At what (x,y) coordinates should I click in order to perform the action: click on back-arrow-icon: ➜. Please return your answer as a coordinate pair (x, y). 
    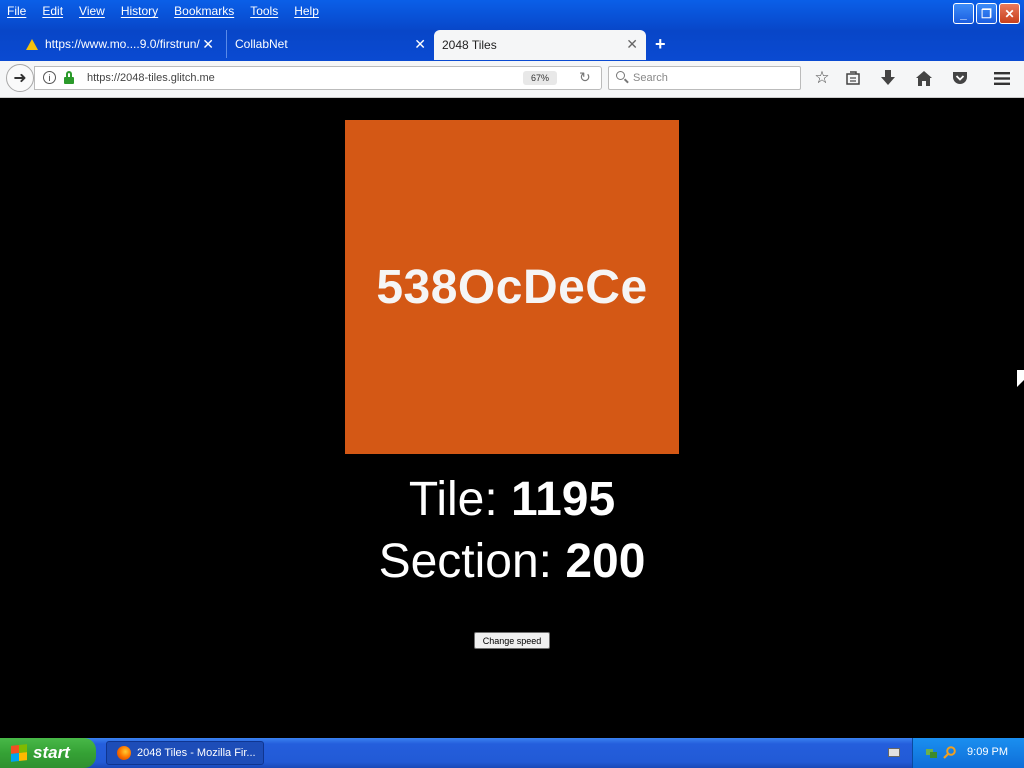
    Looking at the image, I should click on (20, 78).